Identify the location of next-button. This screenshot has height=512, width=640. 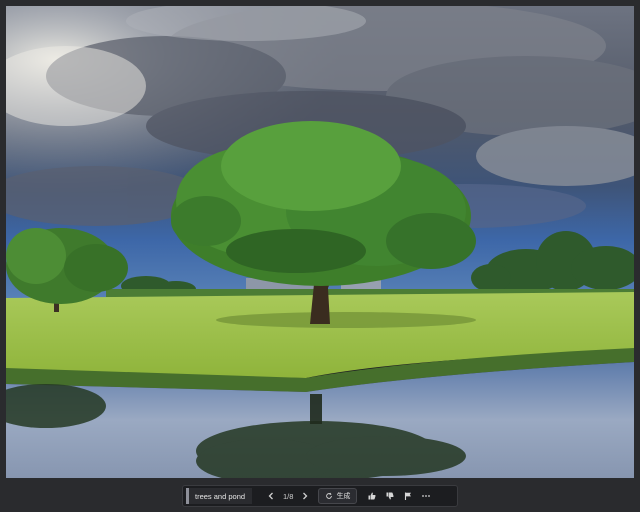
(305, 496).